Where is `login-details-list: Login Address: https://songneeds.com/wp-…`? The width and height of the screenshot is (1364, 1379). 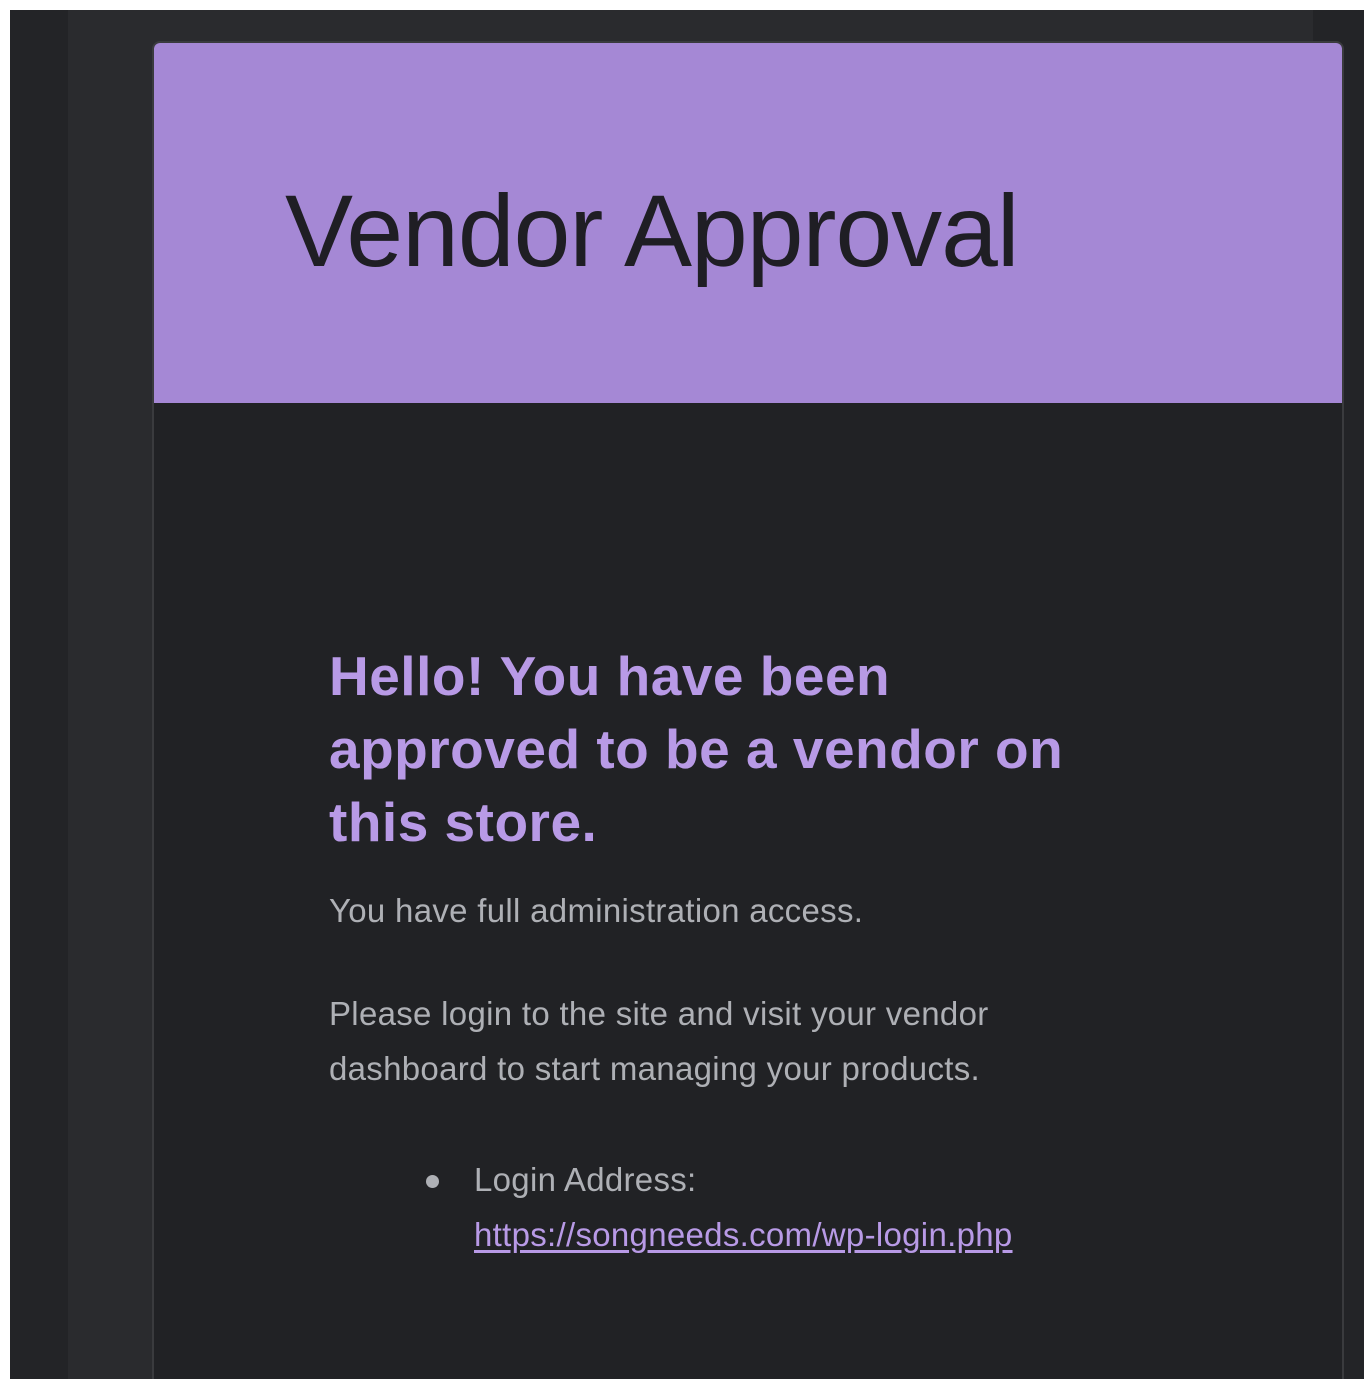
login-details-list: Login Address: https://songneeds.com/wp-… is located at coordinates (729, 1207).